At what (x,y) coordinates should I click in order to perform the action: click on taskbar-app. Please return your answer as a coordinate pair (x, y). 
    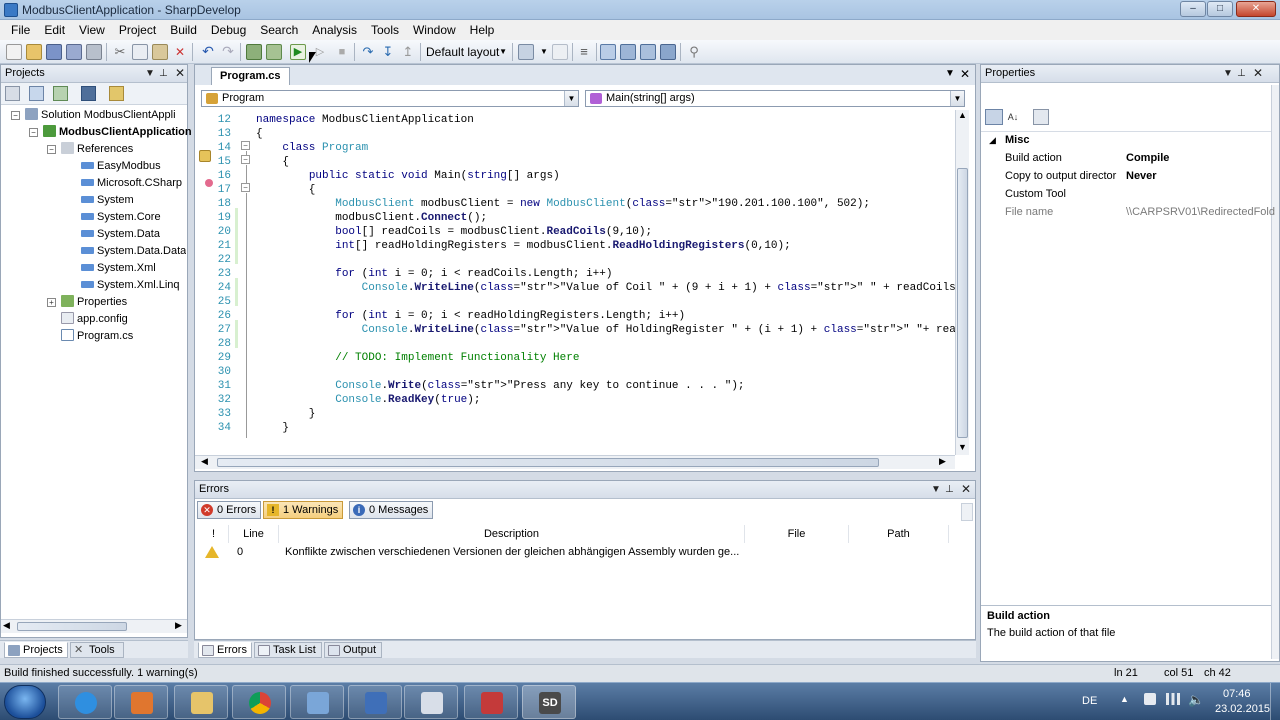
    Looking at the image, I should click on (491, 702).